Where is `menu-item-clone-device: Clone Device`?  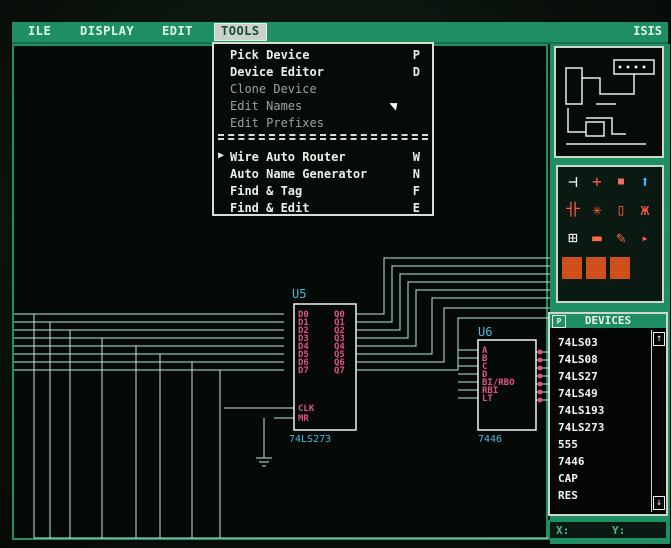 menu-item-clone-device: Clone Device is located at coordinates (329, 90).